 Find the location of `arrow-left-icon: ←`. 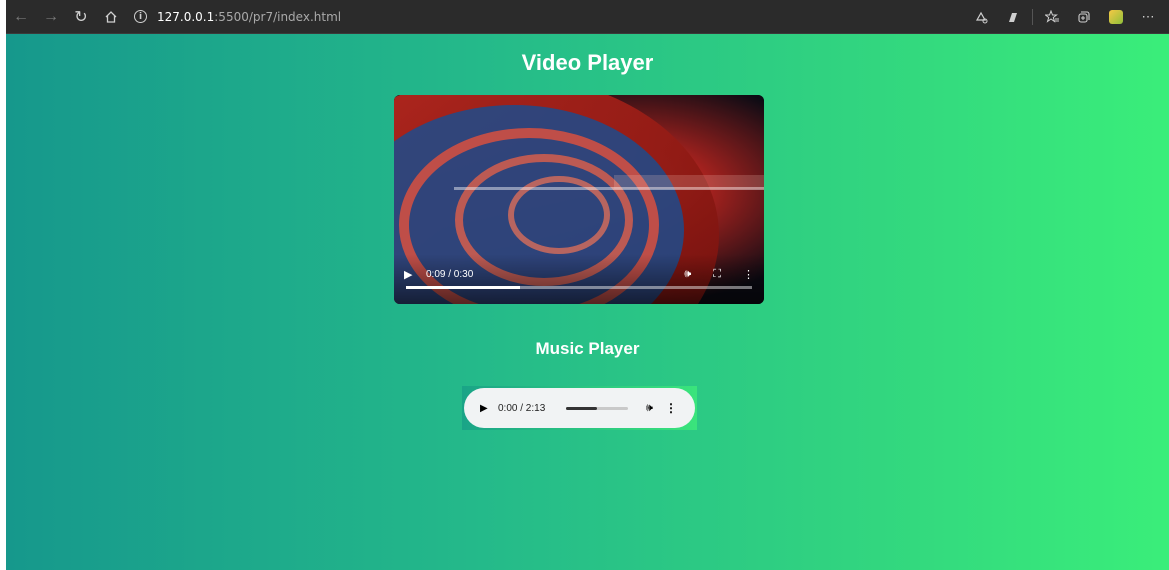

arrow-left-icon: ← is located at coordinates (21, 17).